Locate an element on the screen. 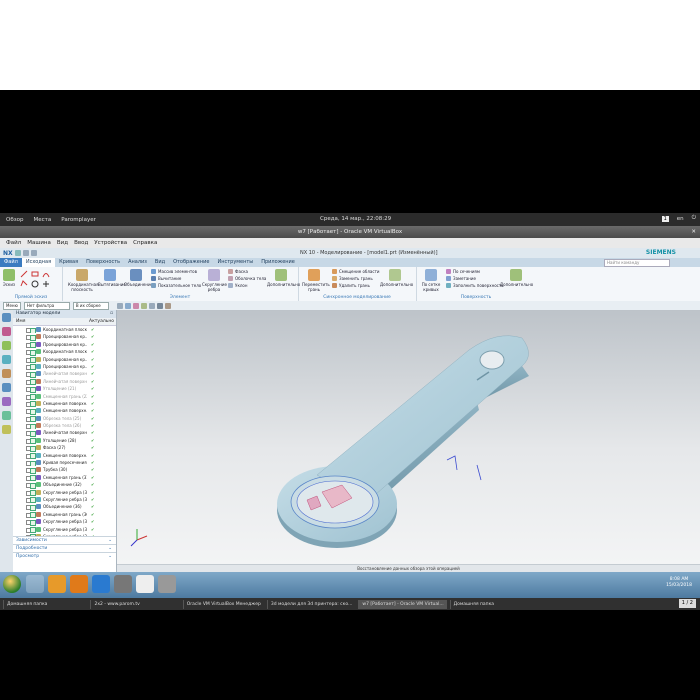 The image size is (700, 700). roles-icon is located at coordinates (6, 401).